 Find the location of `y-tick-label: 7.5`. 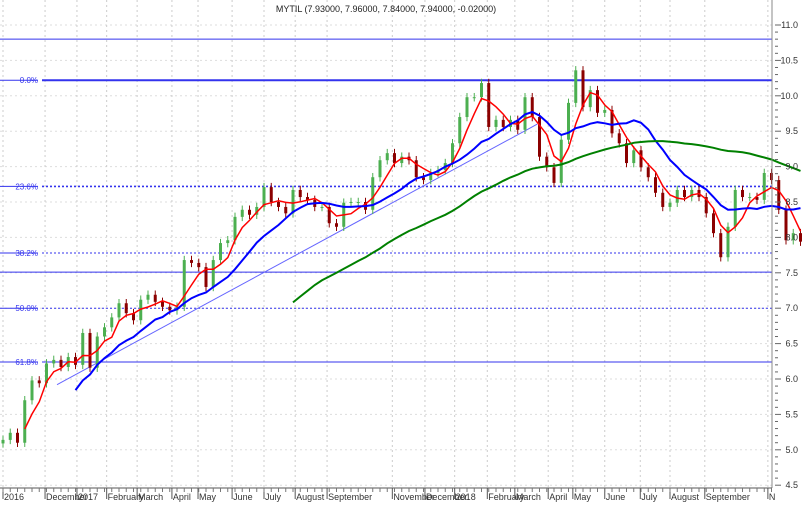

y-tick-label: 7.5 is located at coordinates (791, 273).